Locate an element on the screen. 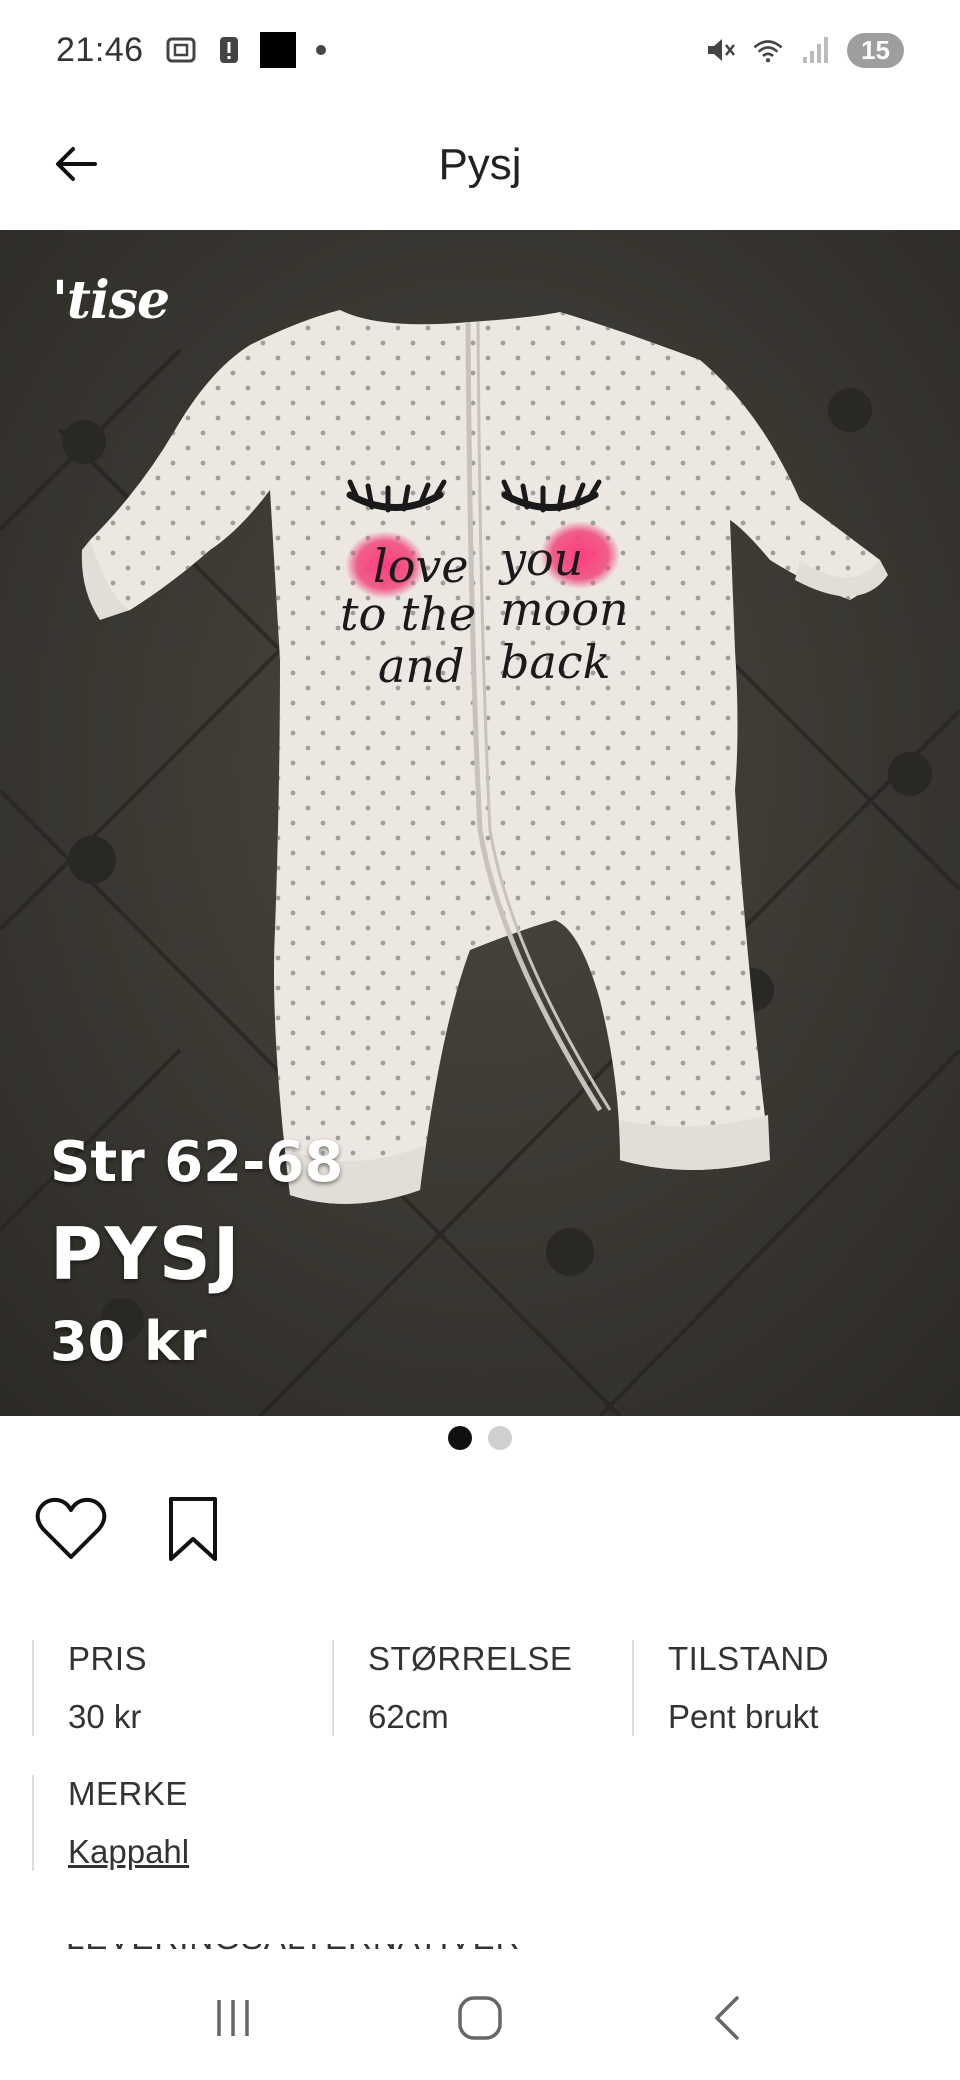 The height and width of the screenshot is (2080, 960). status-bar: 21:46 15 is located at coordinates (480, 50).